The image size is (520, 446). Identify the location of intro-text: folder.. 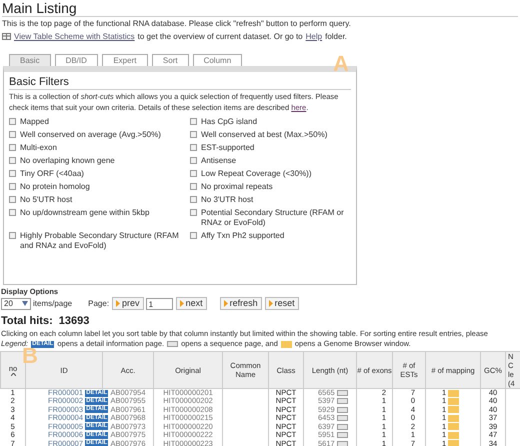
(336, 36).